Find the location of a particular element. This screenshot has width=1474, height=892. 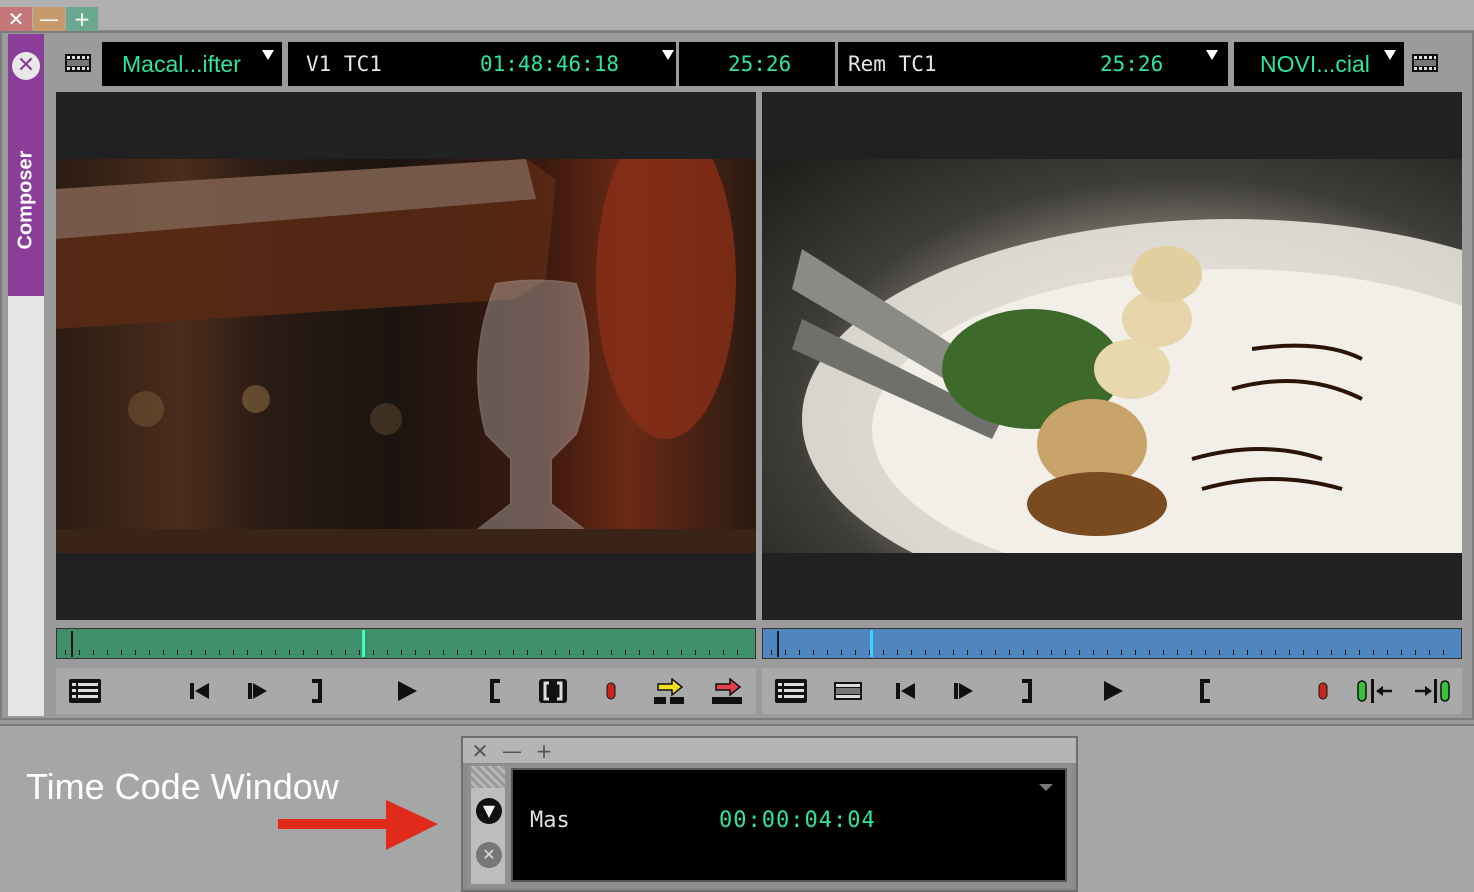

tc-sidebar: ▼ ✕ is located at coordinates (488, 836).